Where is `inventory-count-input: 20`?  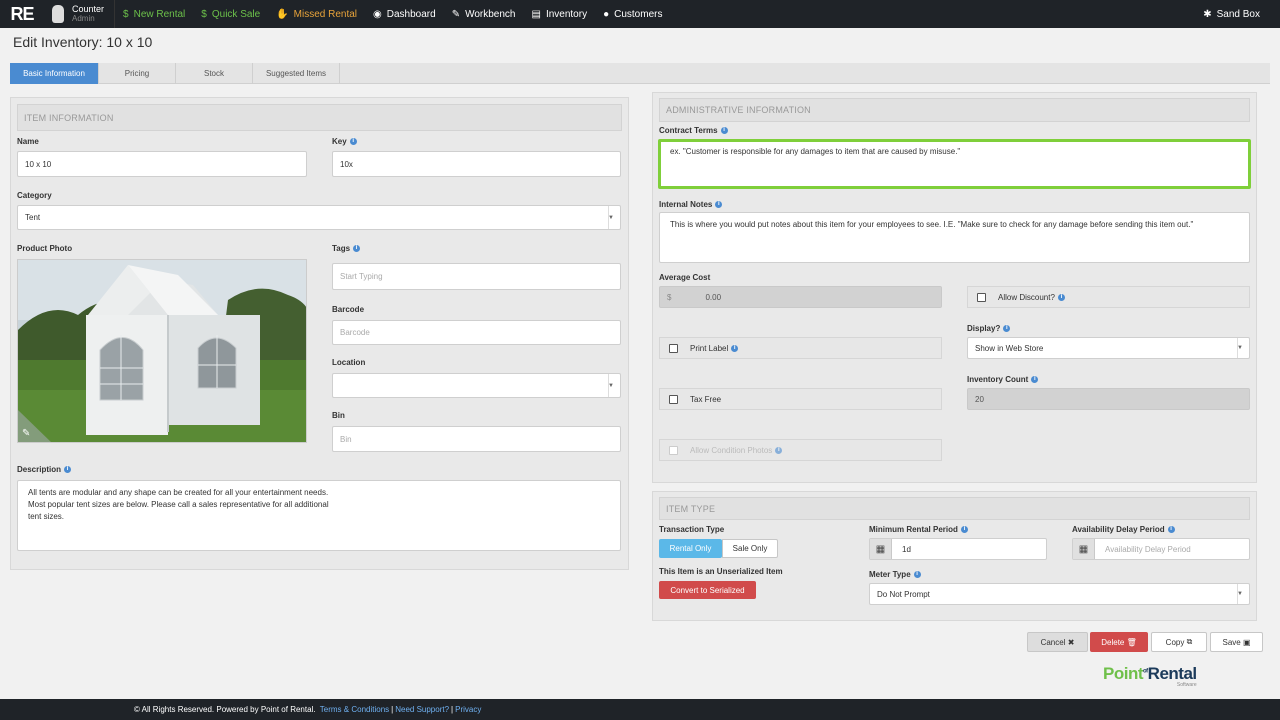 inventory-count-input: 20 is located at coordinates (1108, 399).